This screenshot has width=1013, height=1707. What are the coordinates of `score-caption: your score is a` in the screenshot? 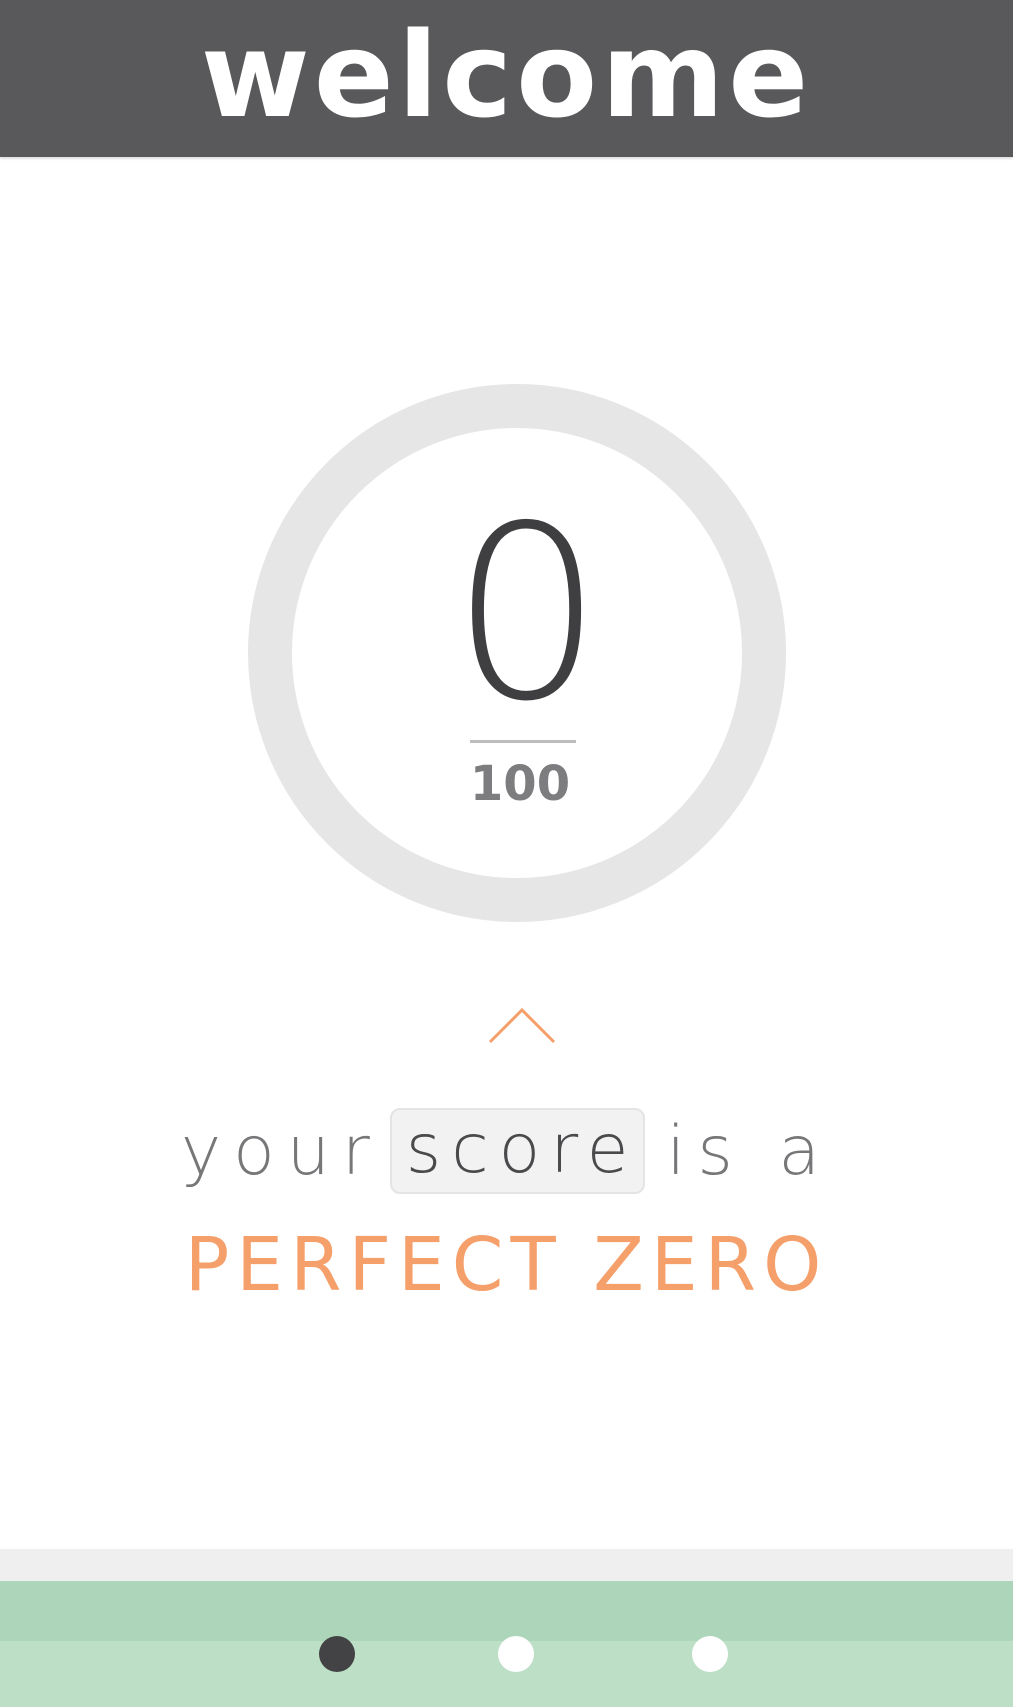 It's located at (506, 1151).